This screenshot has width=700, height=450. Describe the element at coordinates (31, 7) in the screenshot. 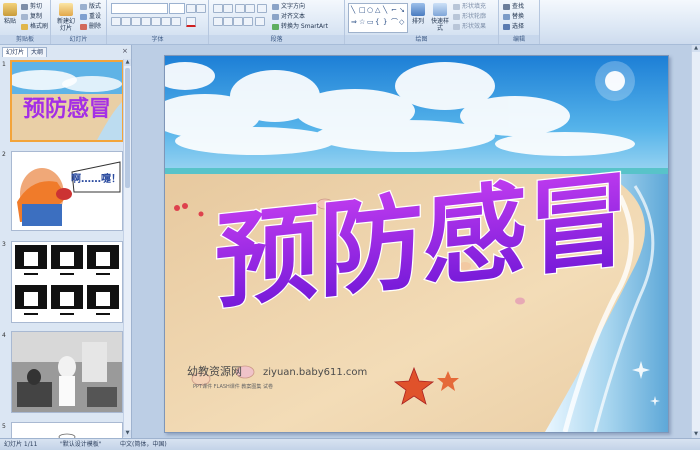

I see `cut-button: 剪切` at that location.